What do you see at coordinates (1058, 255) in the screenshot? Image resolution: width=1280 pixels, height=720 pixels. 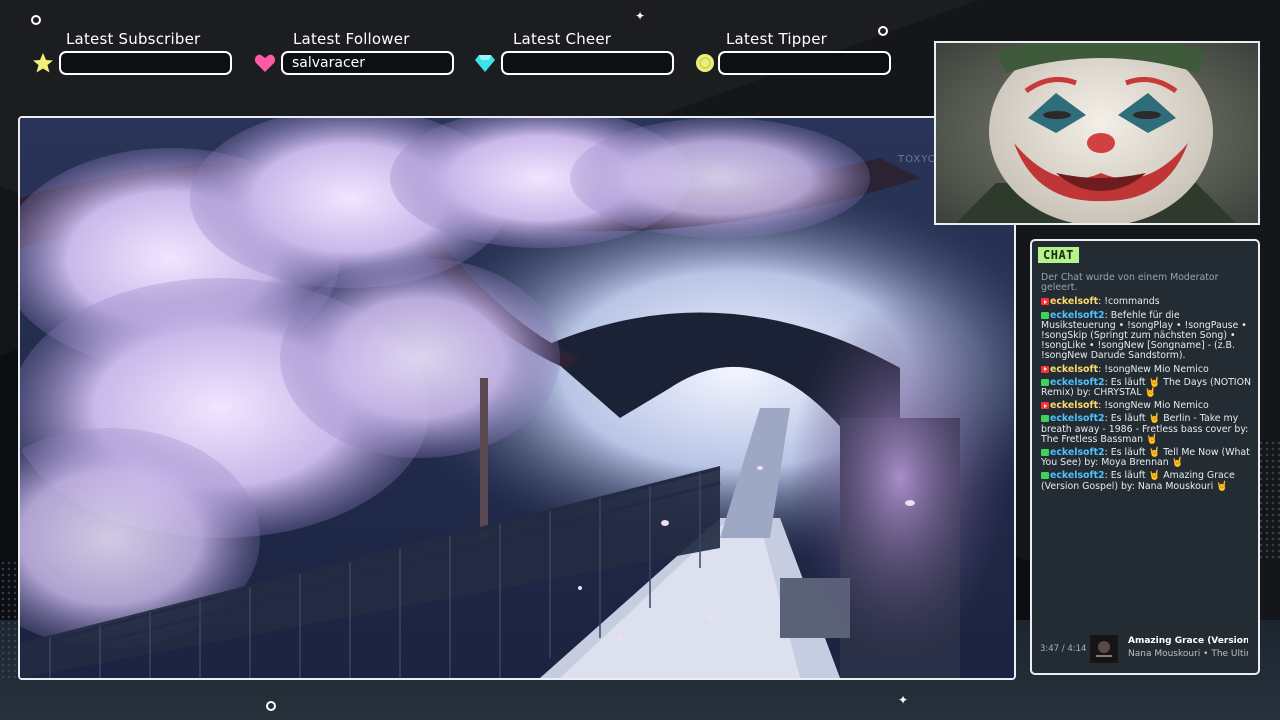 I see `chat-title: CHAT` at bounding box center [1058, 255].